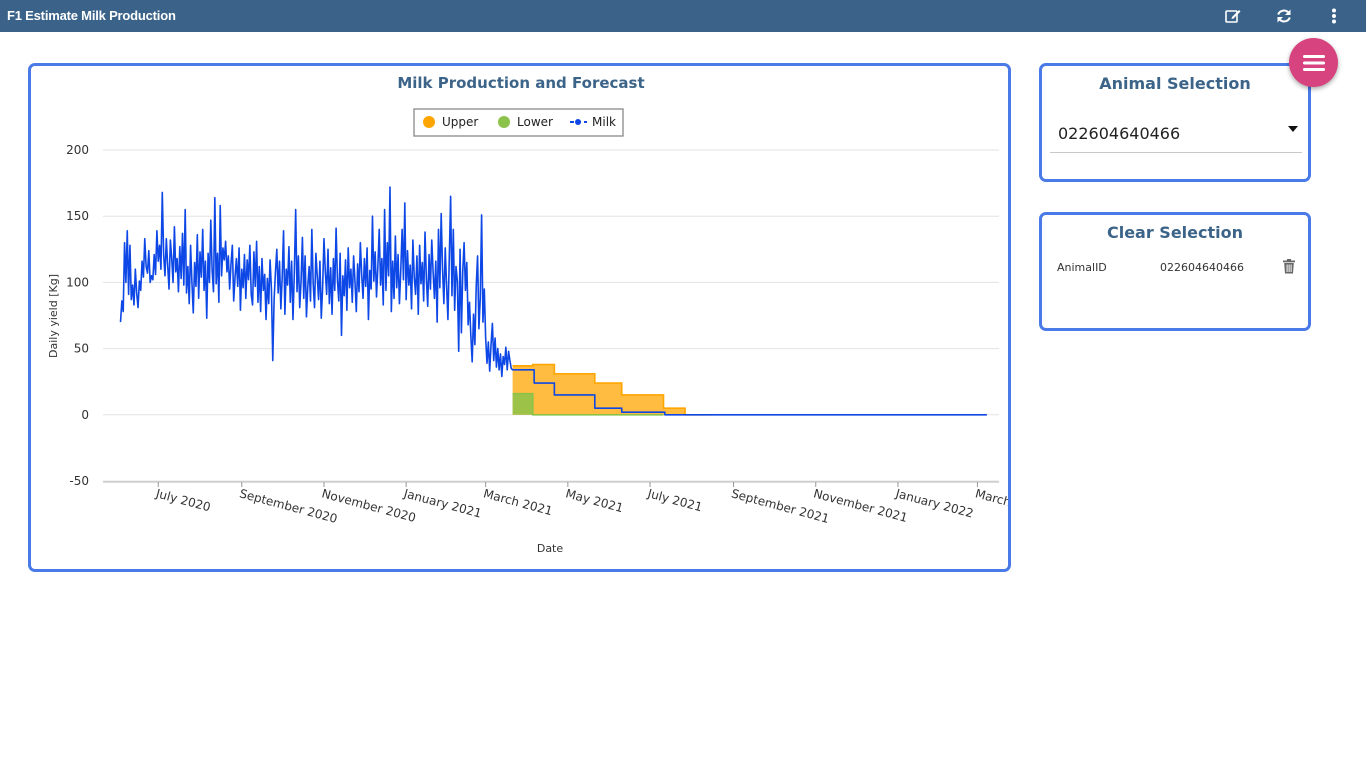  I want to click on x-tick-label: July 2020, so click(182, 500).